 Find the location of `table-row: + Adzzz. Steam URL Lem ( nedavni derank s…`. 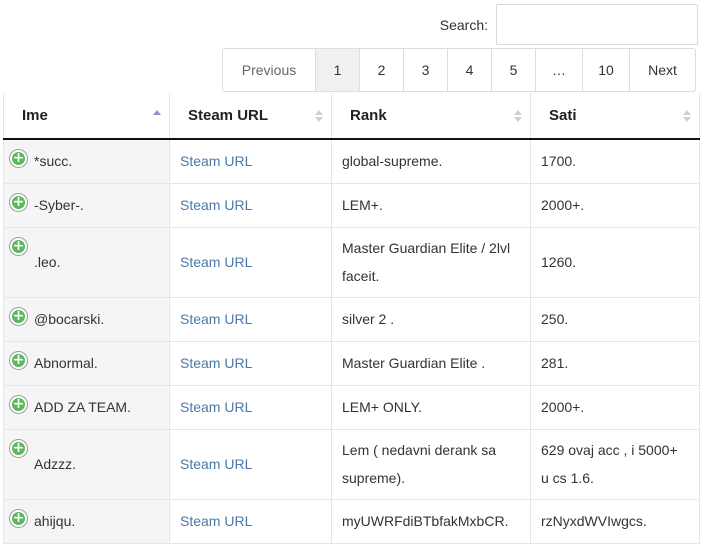

table-row: + Adzzz. Steam URL Lem ( nedavni derank s… is located at coordinates (351, 464).